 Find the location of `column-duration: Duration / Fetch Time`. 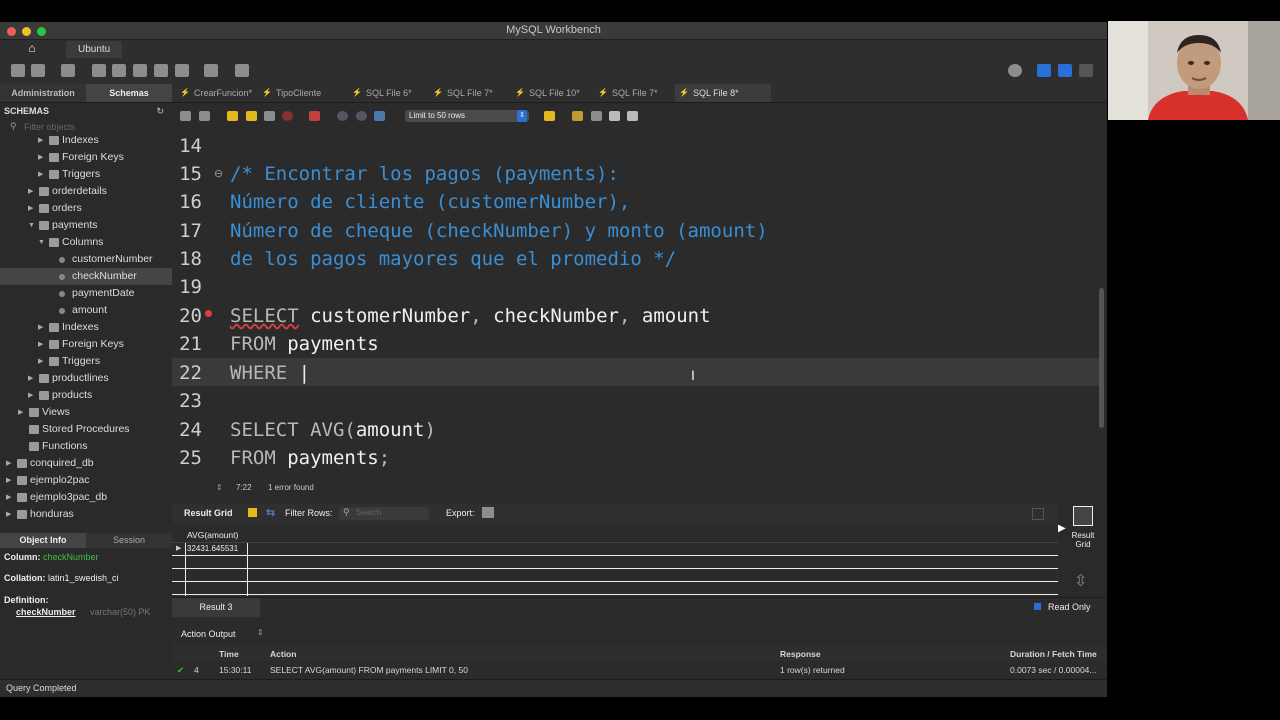

column-duration: Duration / Fetch Time is located at coordinates (1053, 654).